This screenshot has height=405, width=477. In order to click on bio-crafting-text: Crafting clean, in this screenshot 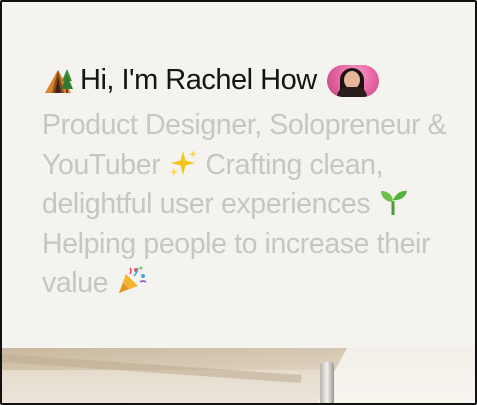, I will do `click(294, 164)`.